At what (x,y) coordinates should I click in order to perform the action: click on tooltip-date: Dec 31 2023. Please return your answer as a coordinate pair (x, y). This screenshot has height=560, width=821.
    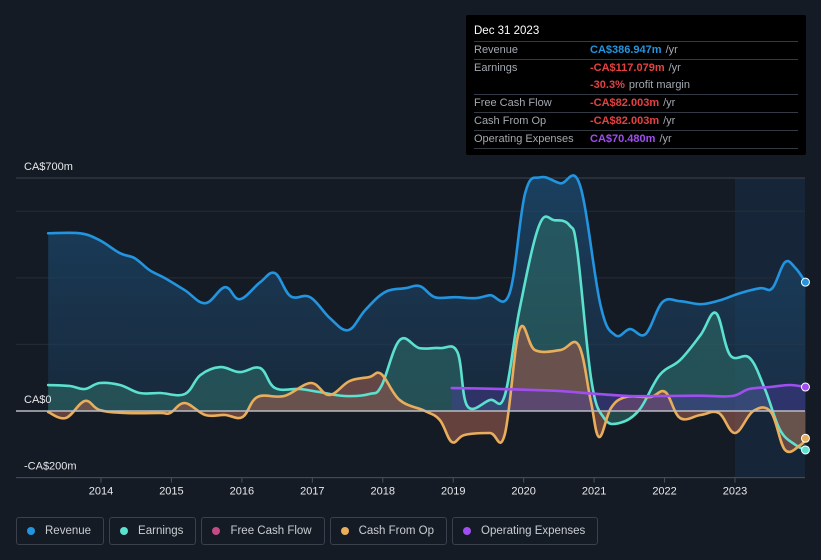
    Looking at the image, I should click on (636, 31).